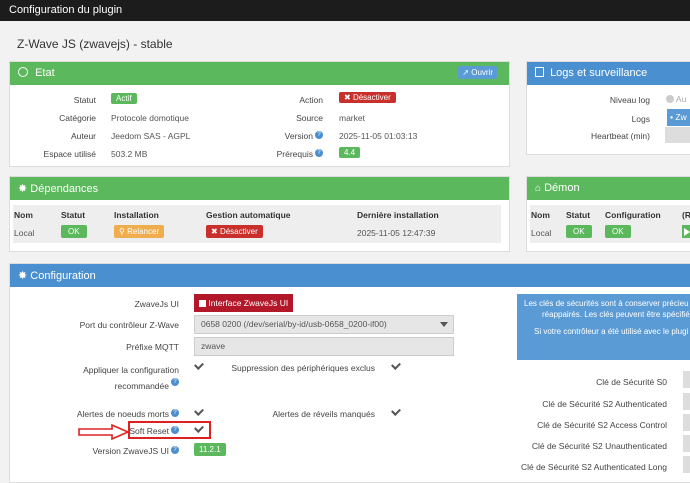 The image size is (690, 483). Describe the element at coordinates (210, 449) in the screenshot. I see `version-ui-badge: 11.2.1` at that location.